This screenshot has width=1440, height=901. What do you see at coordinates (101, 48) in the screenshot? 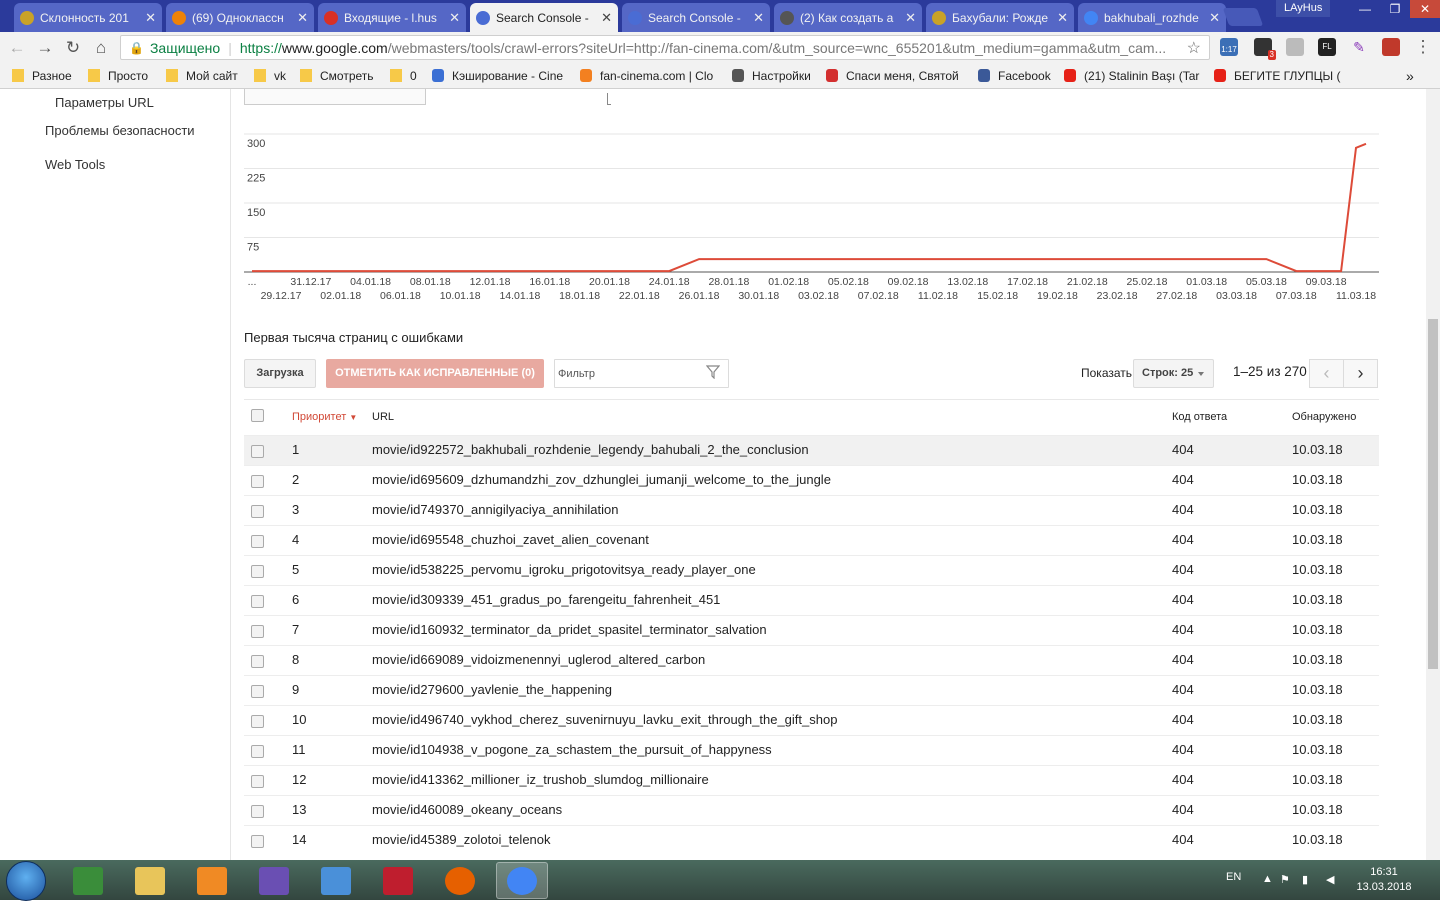
I see `home-icon: ⌂` at bounding box center [101, 48].